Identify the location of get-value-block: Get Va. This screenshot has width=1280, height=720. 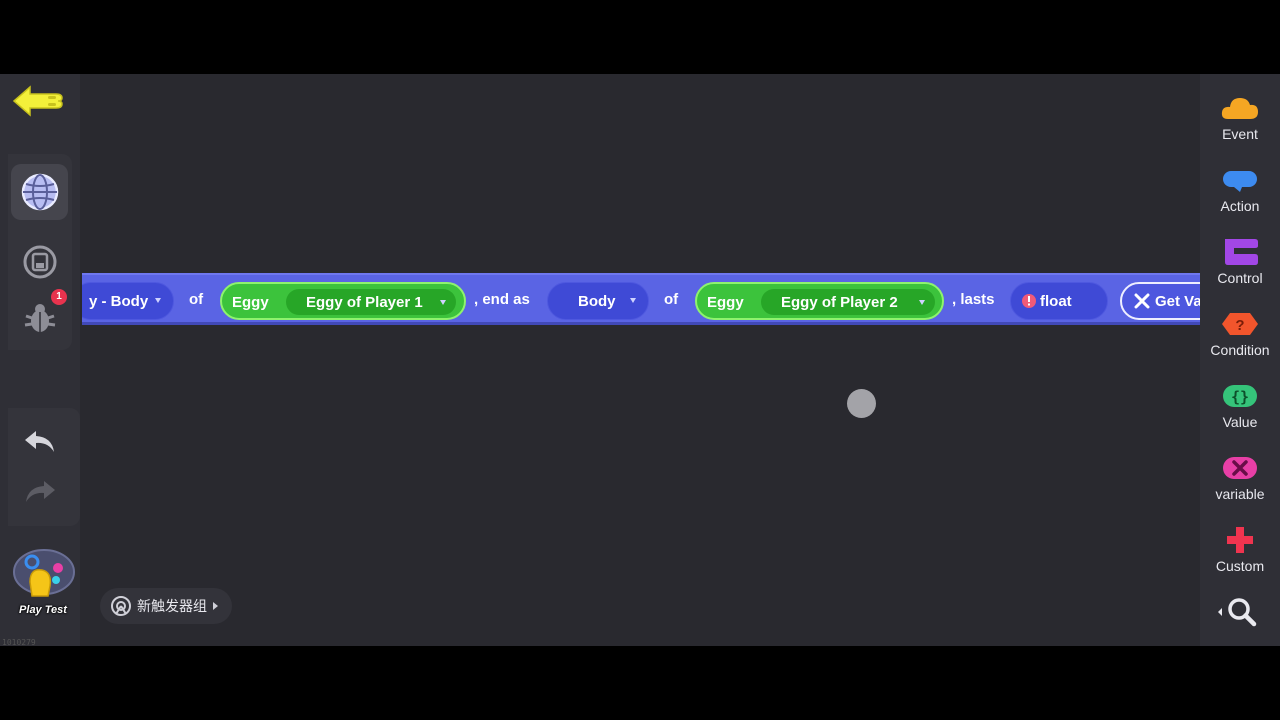
(1160, 301).